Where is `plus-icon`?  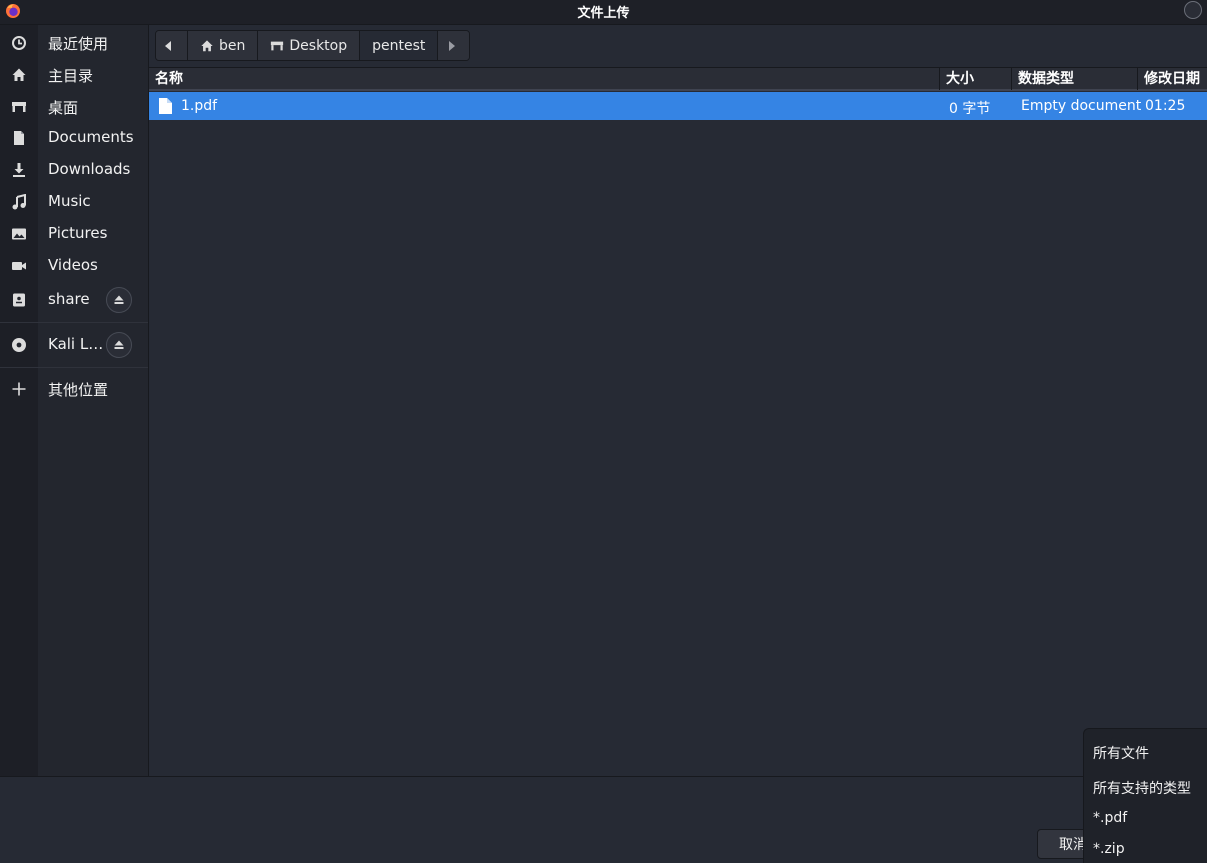
plus-icon is located at coordinates (19, 389).